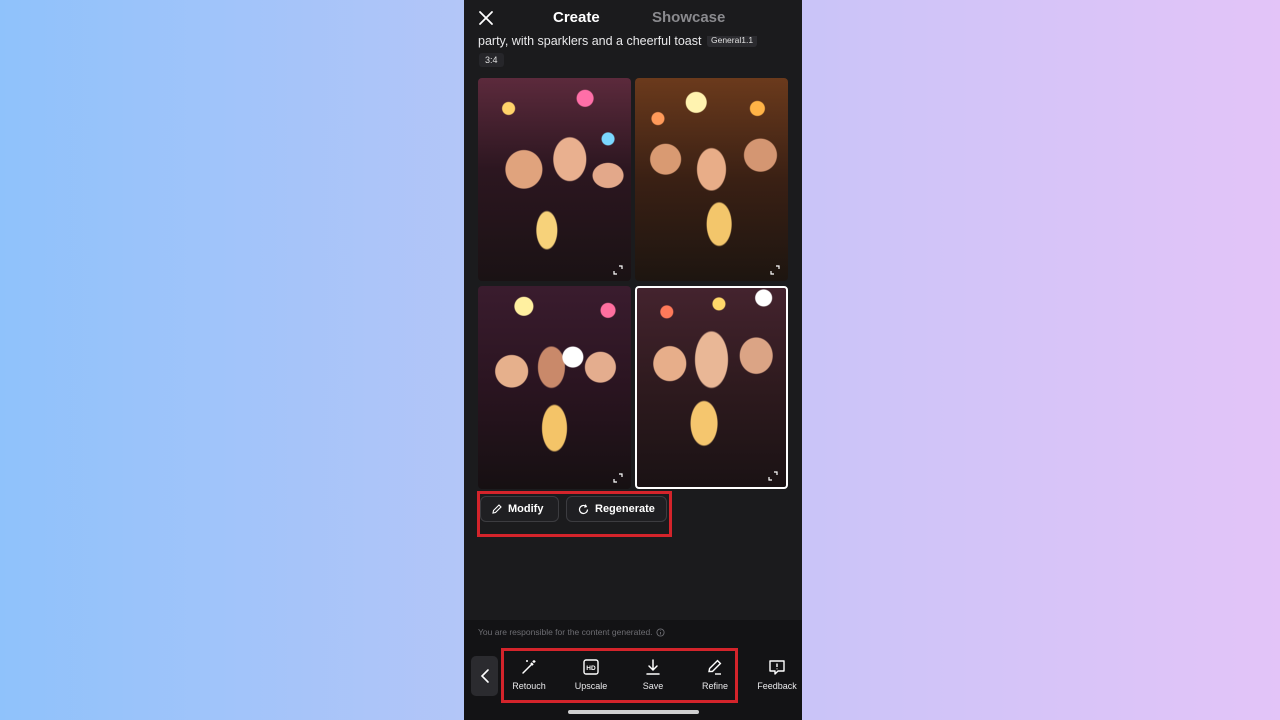 This screenshot has height=720, width=1280. Describe the element at coordinates (633, 18) in the screenshot. I see `top-bar: Create Showcase` at that location.